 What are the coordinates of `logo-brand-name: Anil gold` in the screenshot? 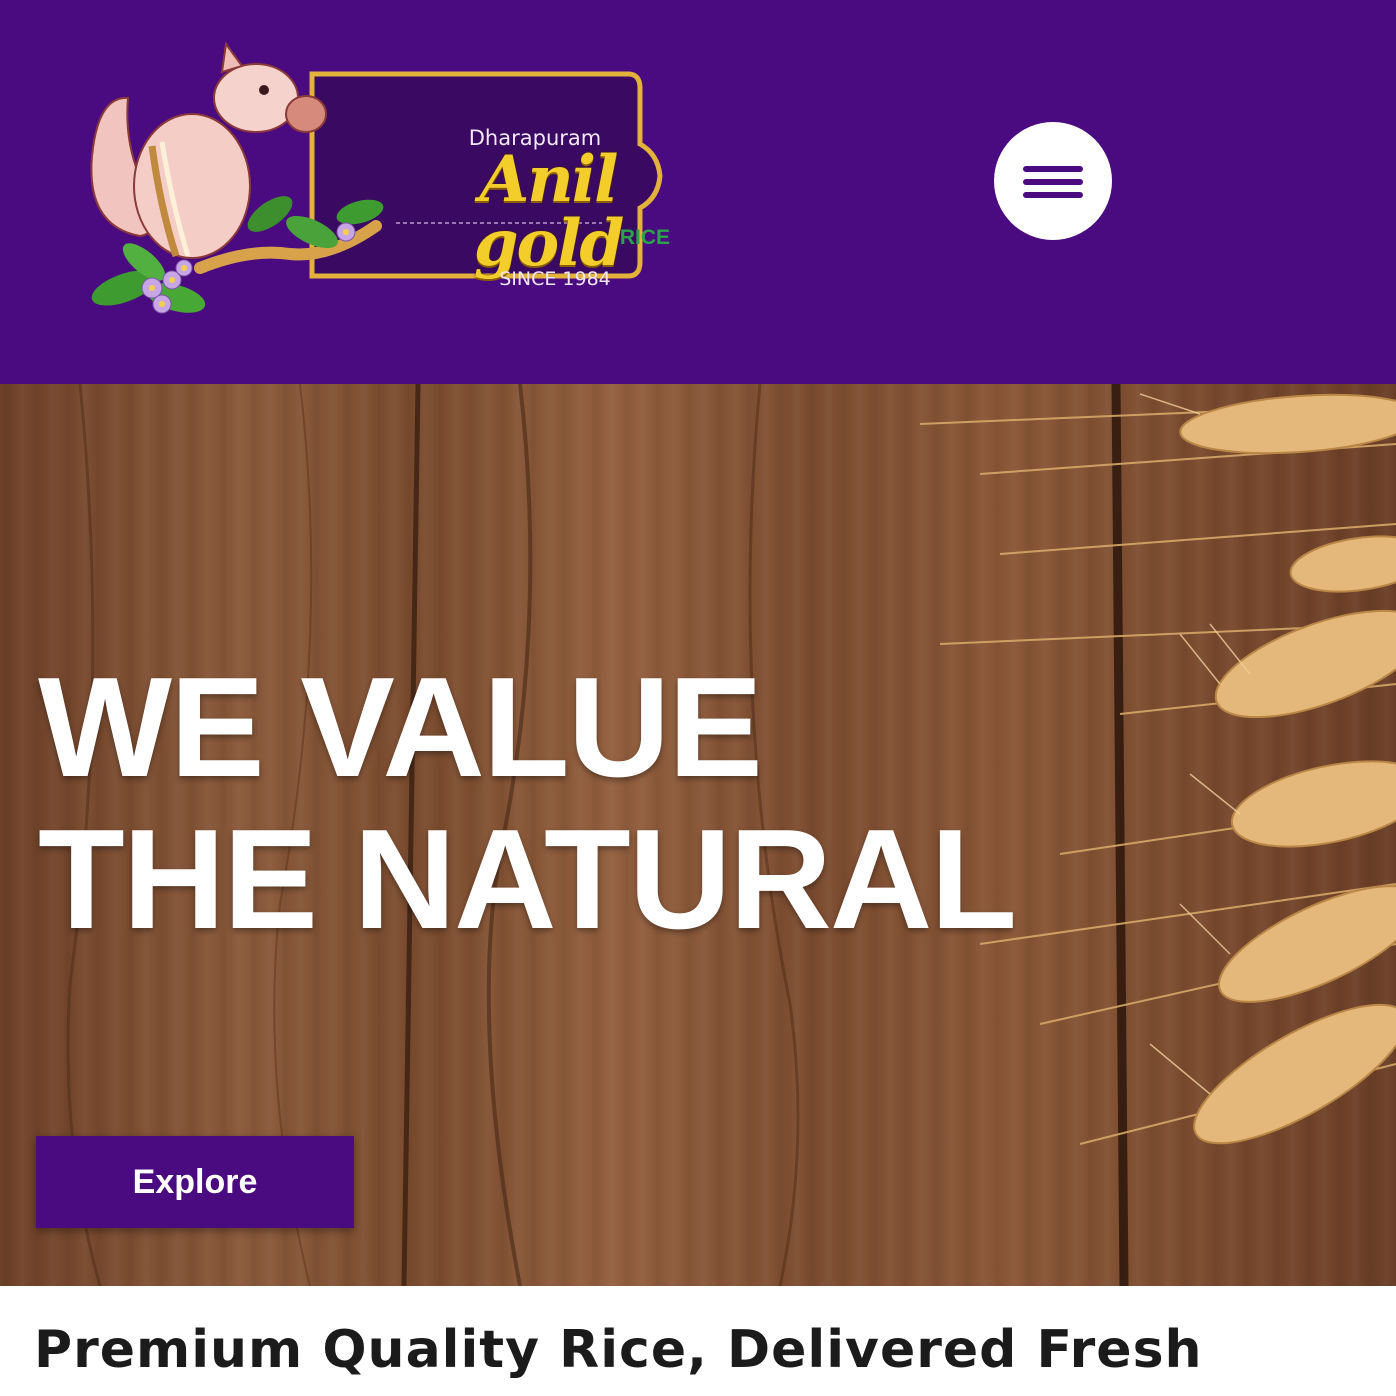 It's located at (549, 211).